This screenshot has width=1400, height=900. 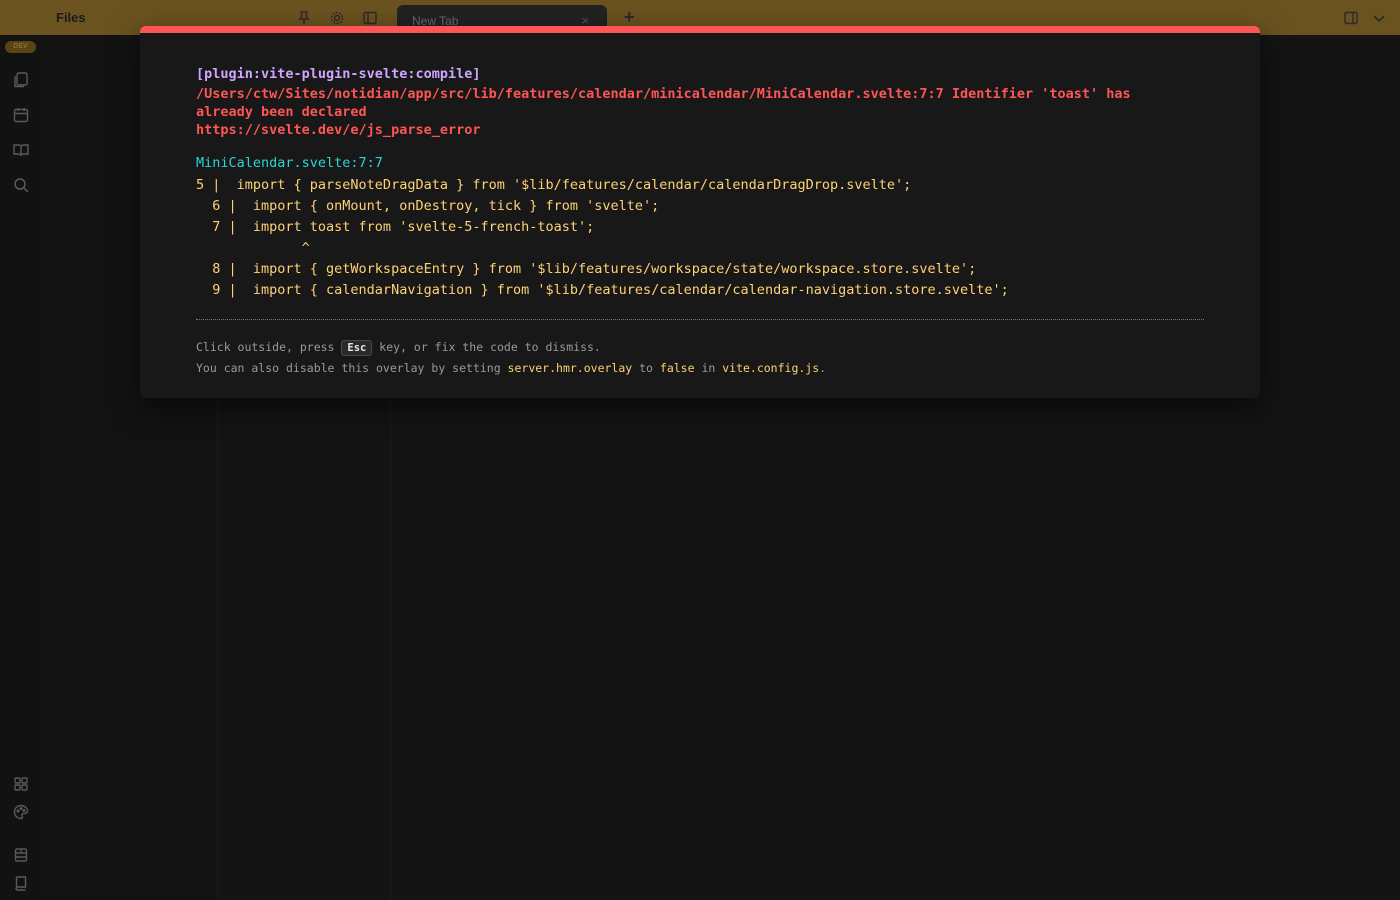 I want to click on archive-icon, so click(x=21, y=855).